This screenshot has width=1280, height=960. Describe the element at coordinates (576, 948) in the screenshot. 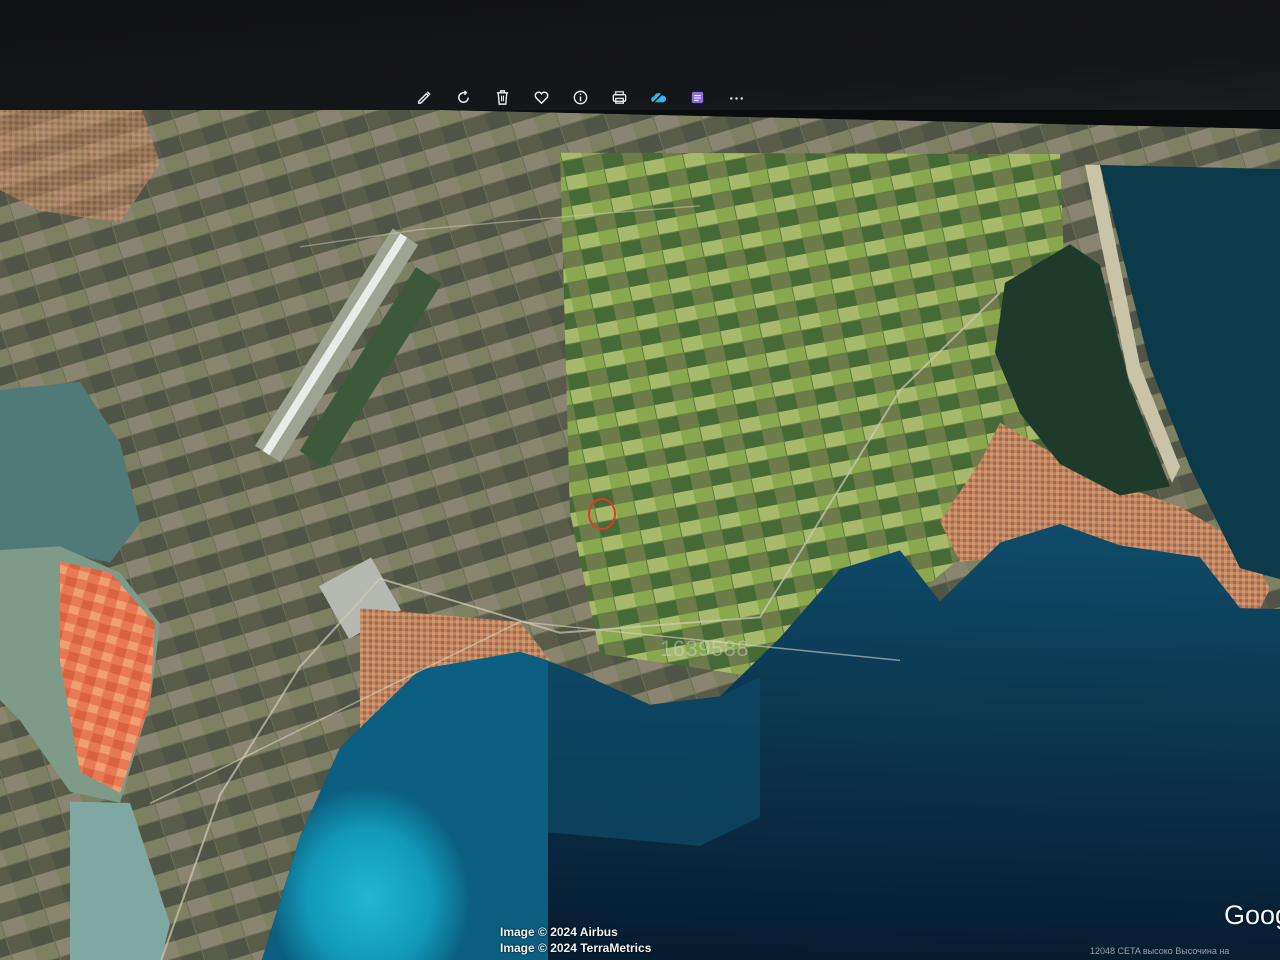

I see `attribution-line: Image © 2024 TerraMetrics` at that location.